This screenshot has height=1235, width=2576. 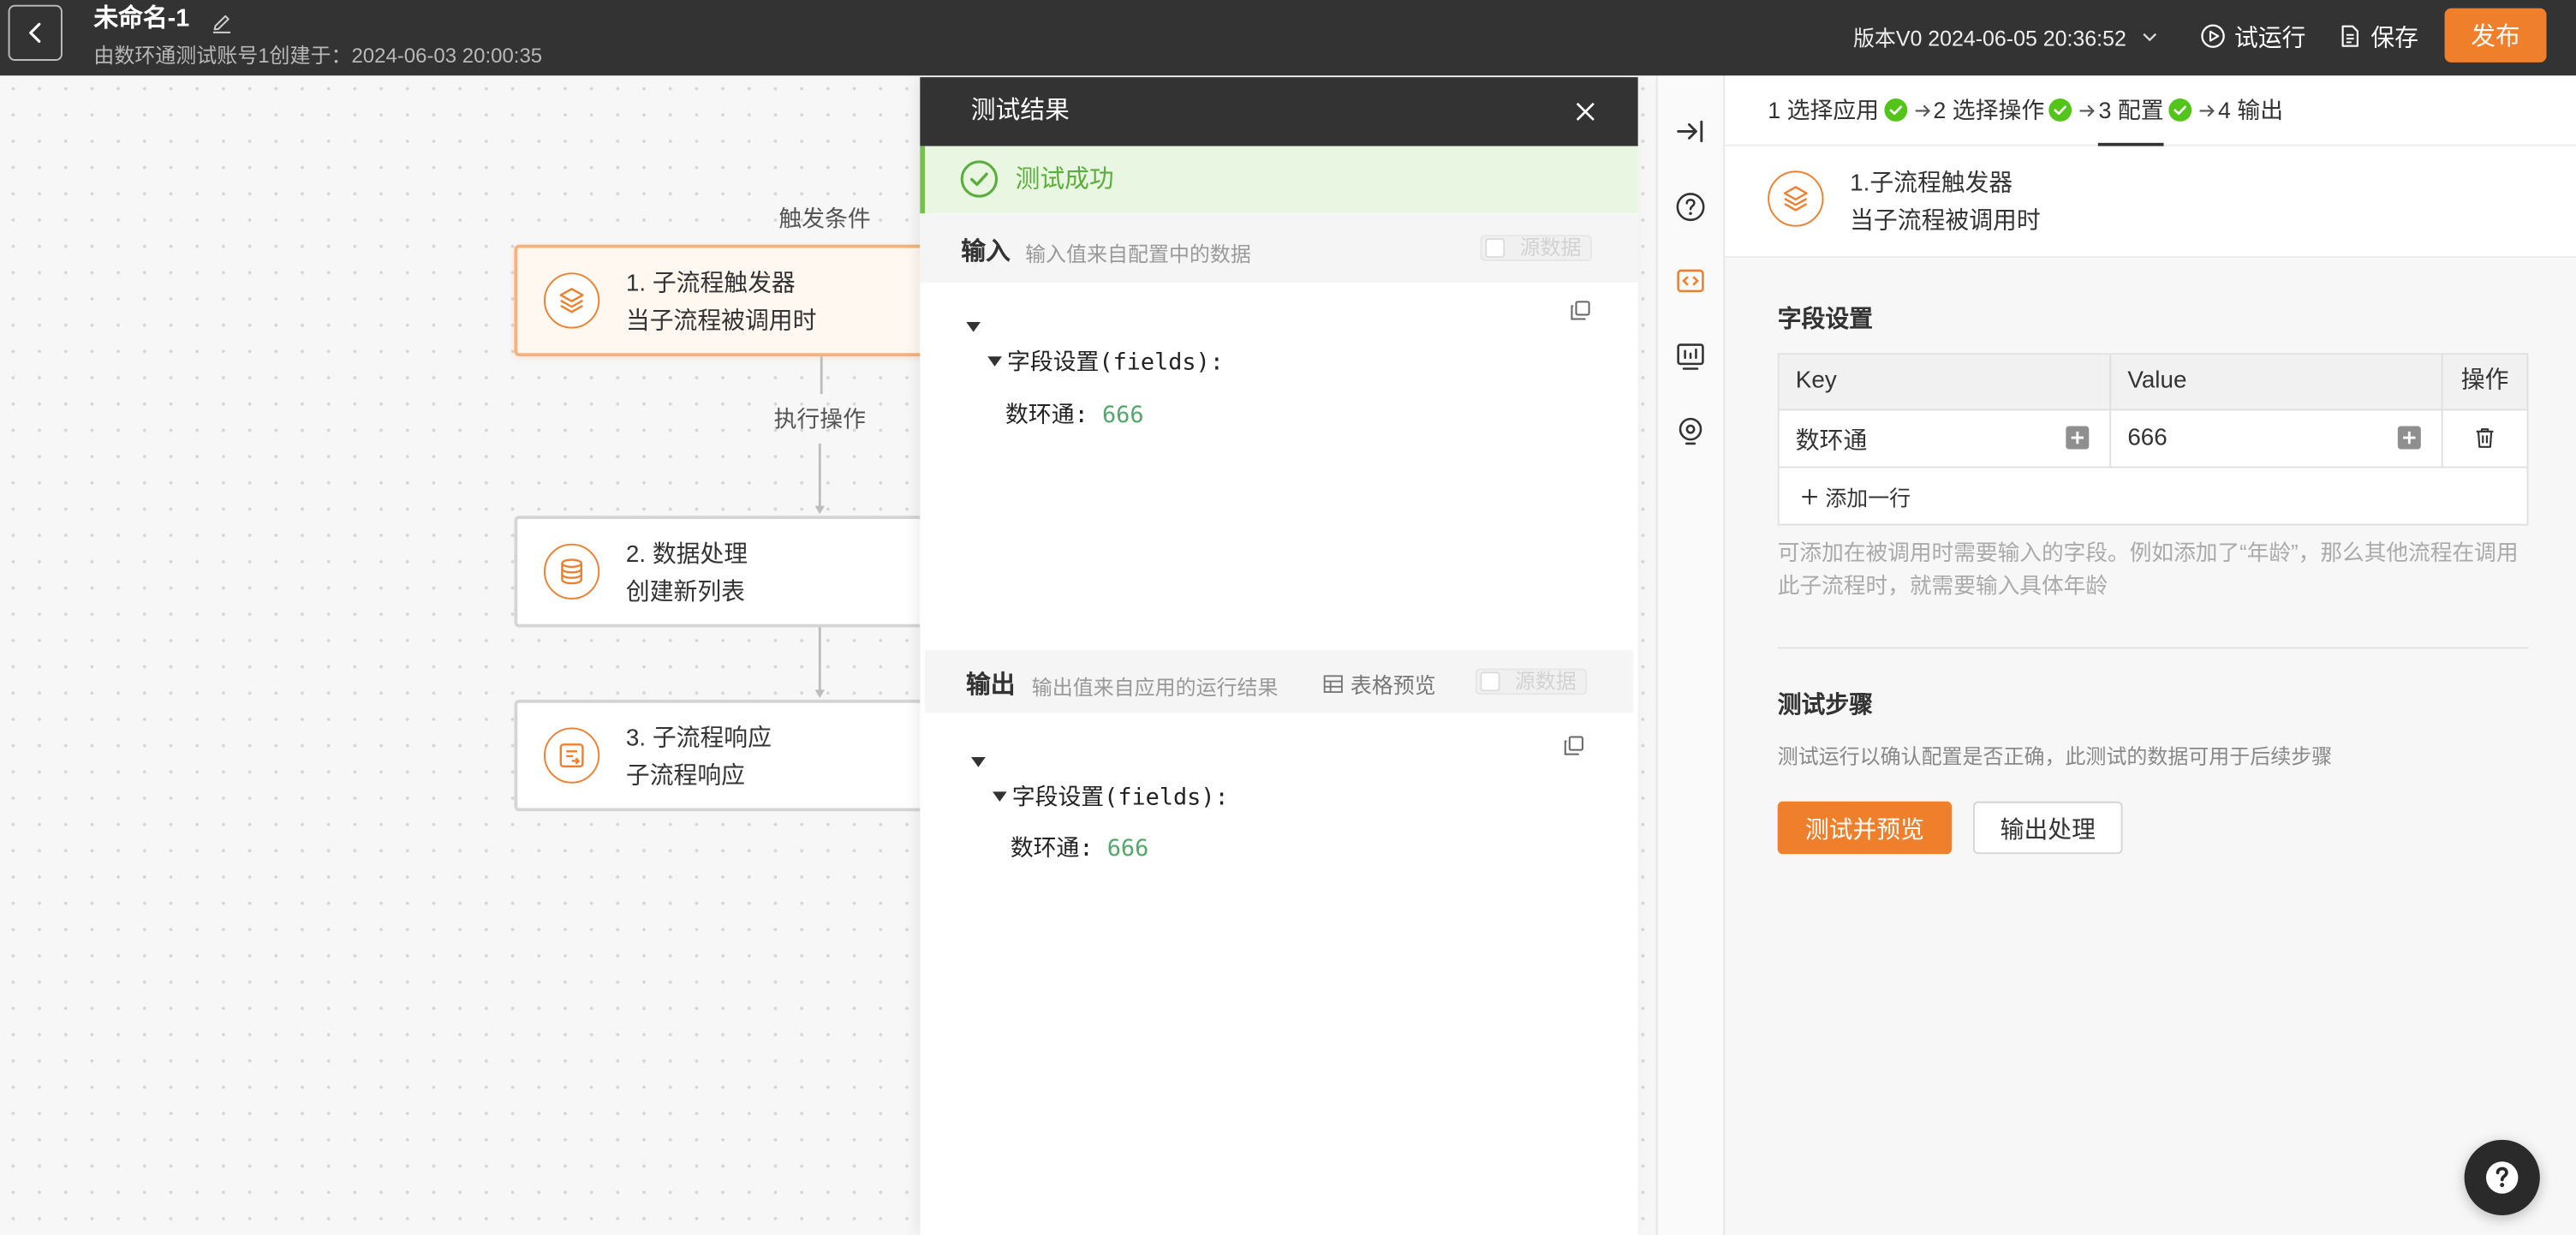 What do you see at coordinates (1825, 320) in the screenshot?
I see `fields-section-title: 字段设置` at bounding box center [1825, 320].